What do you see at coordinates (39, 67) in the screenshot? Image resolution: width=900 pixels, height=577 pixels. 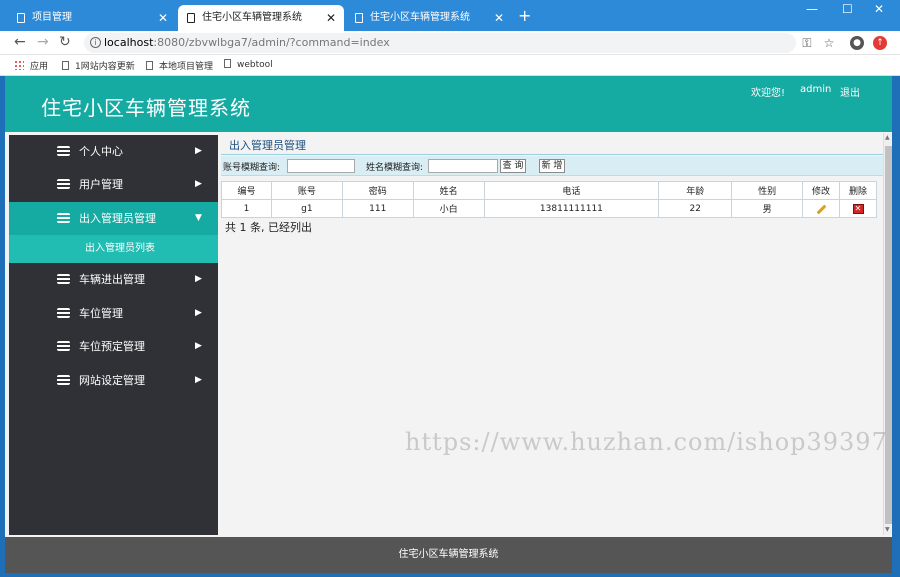 I see `bookmark-label: 应用` at bounding box center [39, 67].